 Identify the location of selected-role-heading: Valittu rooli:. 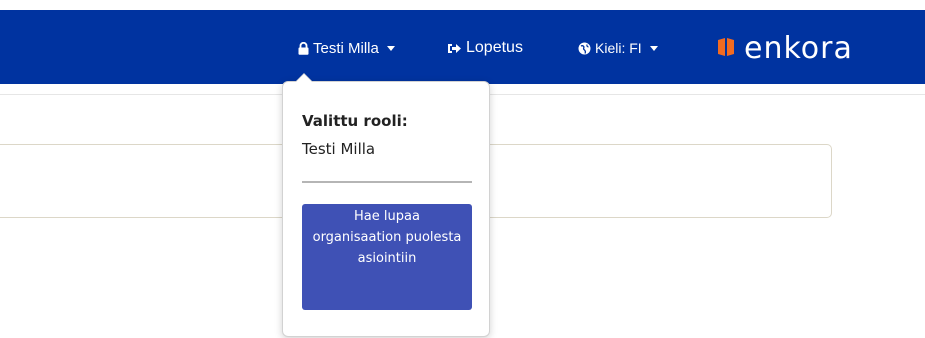
(355, 121).